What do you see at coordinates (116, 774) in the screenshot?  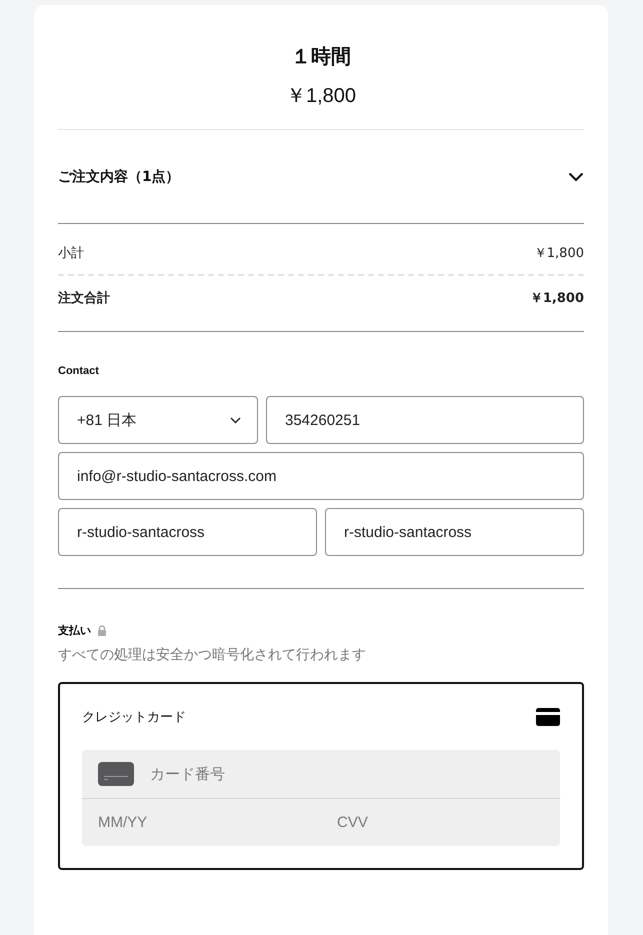 I see `card-icon` at bounding box center [116, 774].